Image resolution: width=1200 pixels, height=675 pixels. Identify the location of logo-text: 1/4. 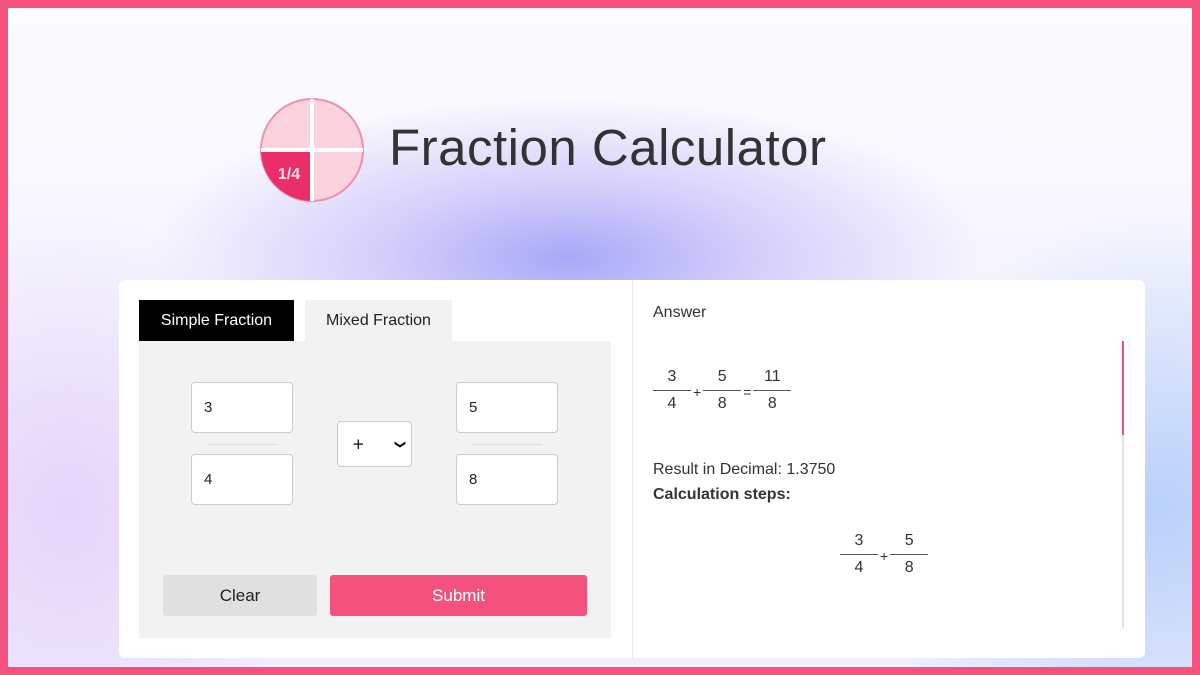
(289, 174).